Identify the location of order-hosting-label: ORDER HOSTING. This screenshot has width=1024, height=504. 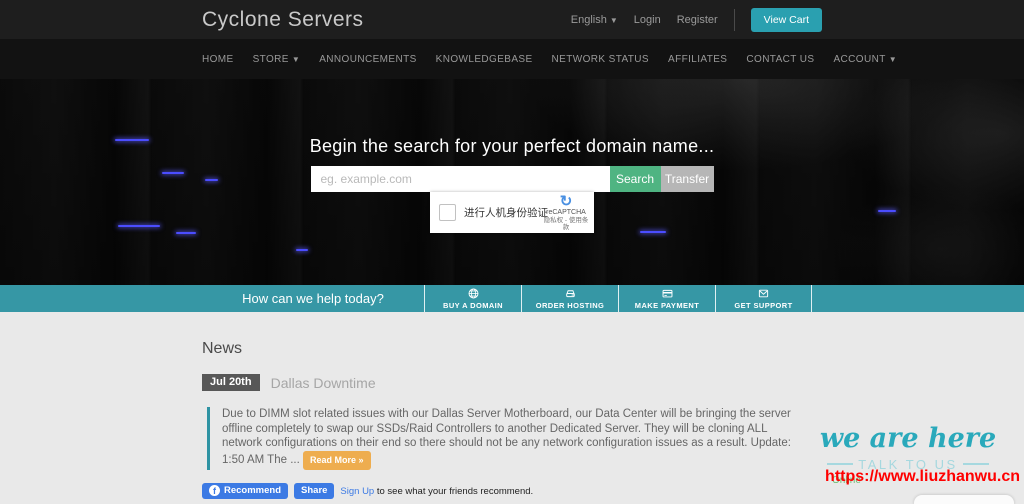
(570, 305).